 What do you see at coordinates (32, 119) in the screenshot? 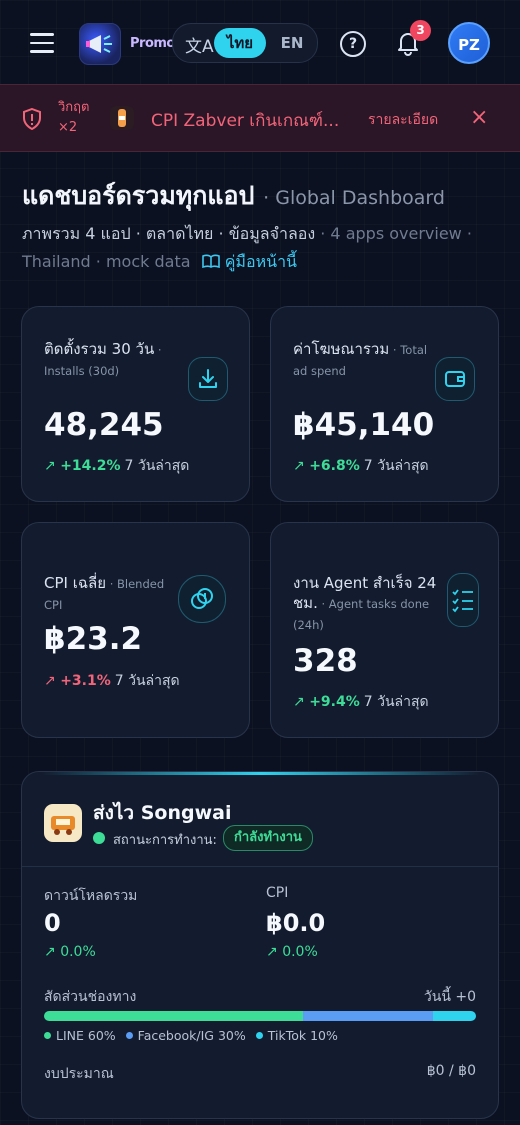
I see `shield-alert-icon` at bounding box center [32, 119].